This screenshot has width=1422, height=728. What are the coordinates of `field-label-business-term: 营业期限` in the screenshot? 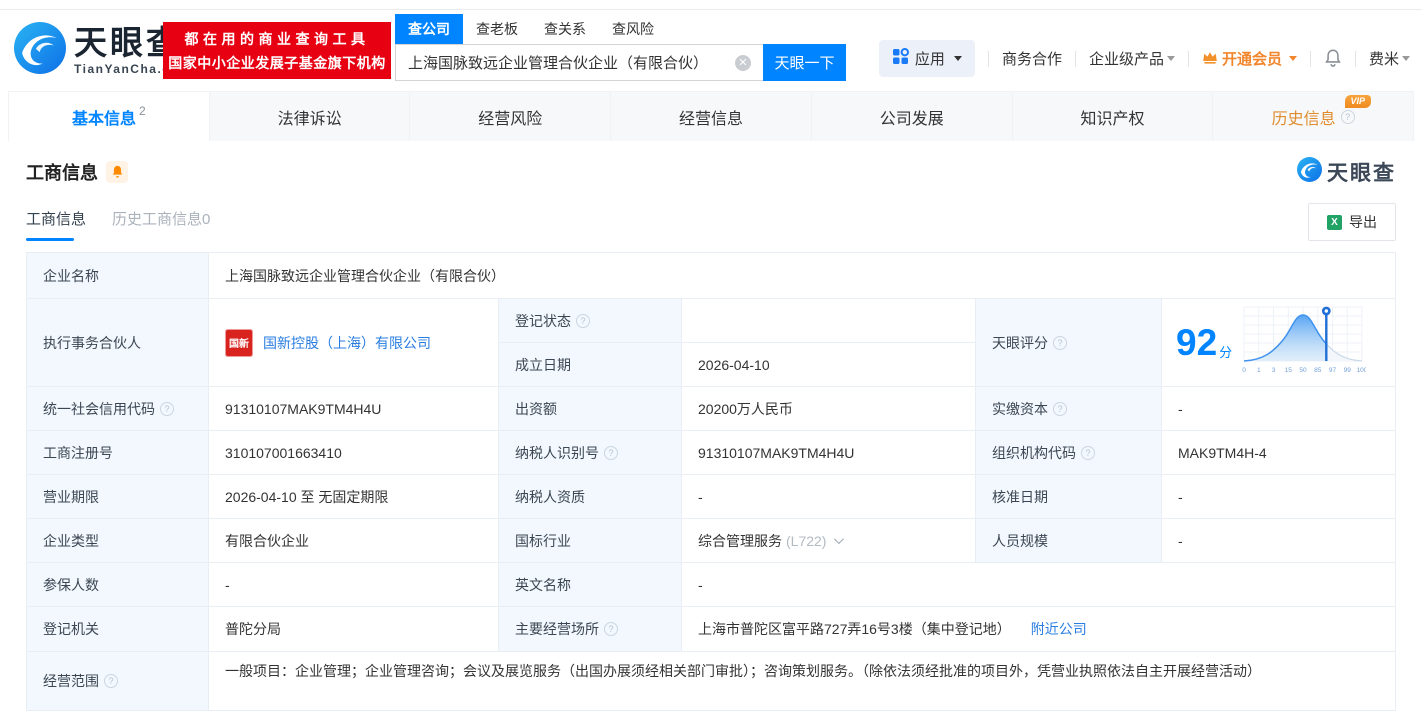 It's located at (118, 497).